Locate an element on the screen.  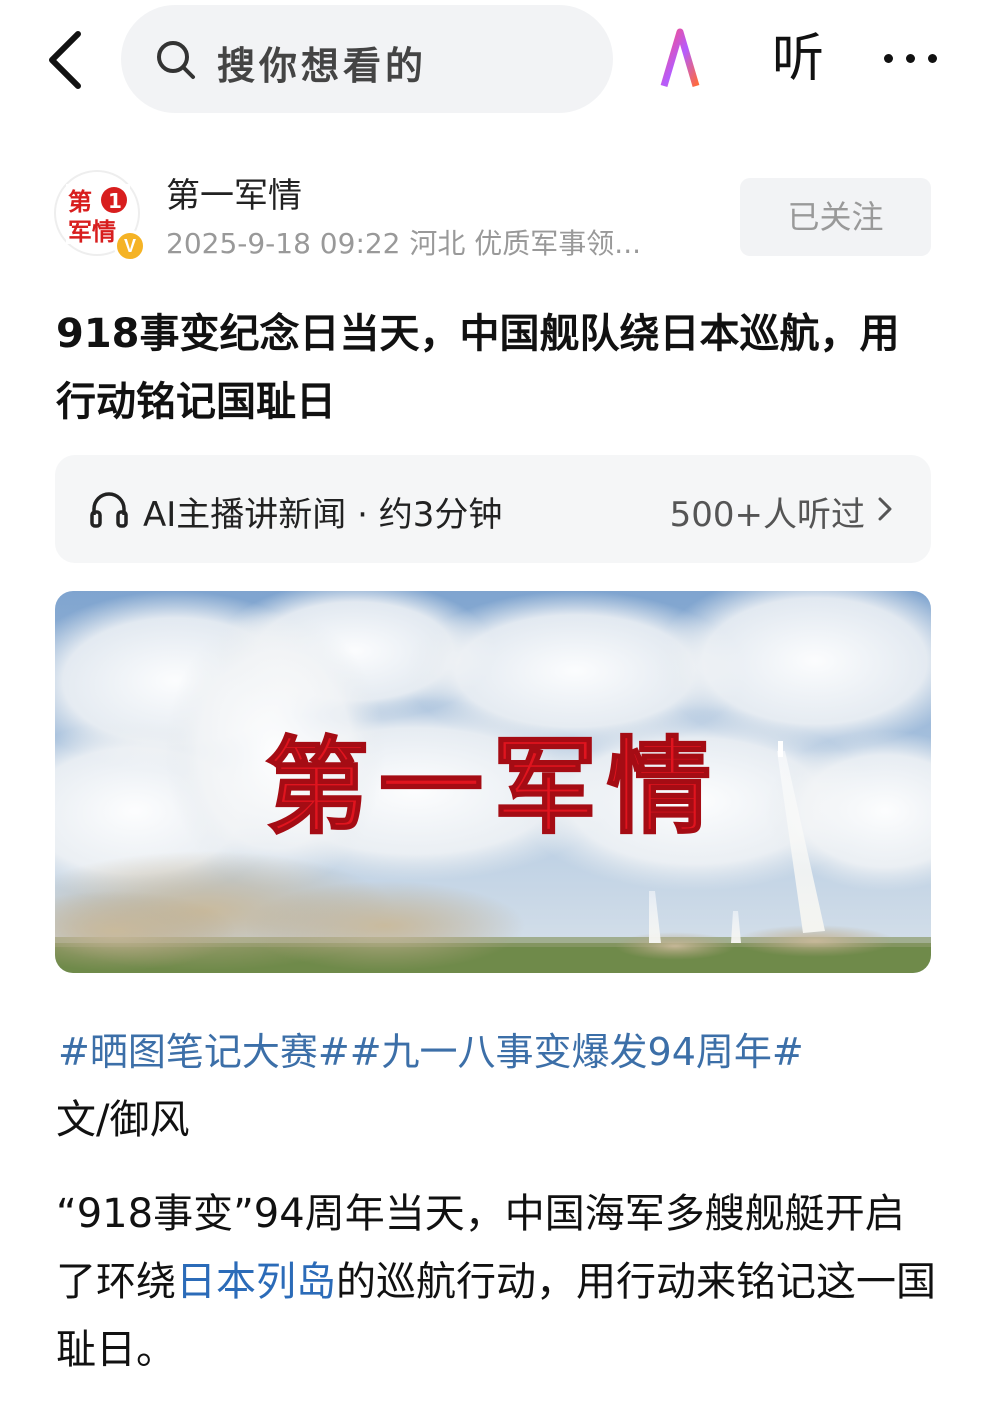
chevron-left-icon is located at coordinates (65, 60).